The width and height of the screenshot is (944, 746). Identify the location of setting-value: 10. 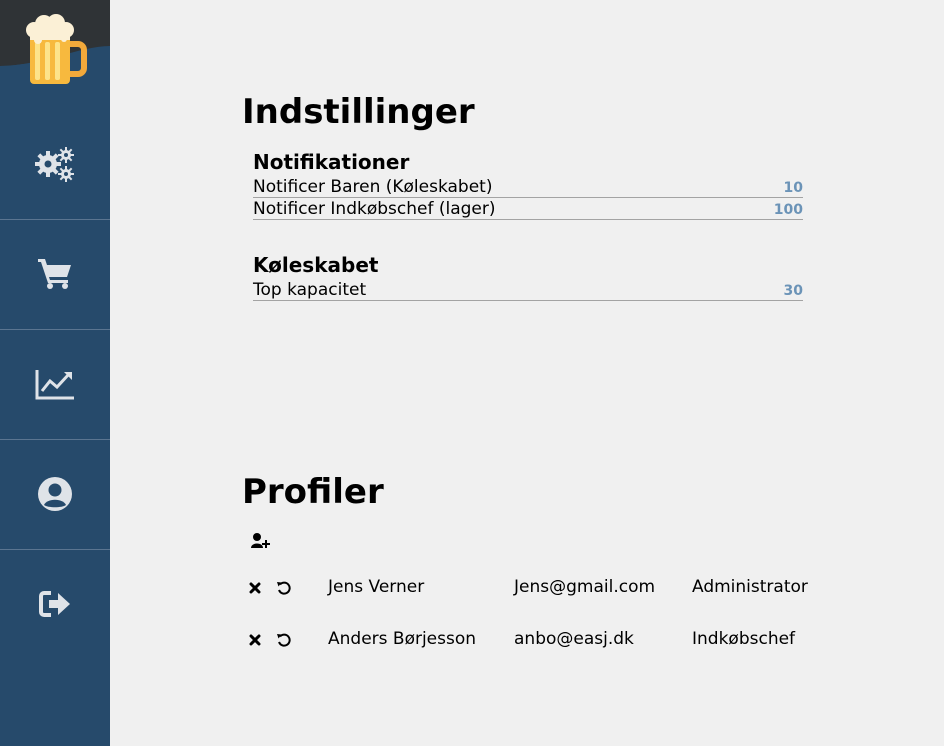
(793, 188).